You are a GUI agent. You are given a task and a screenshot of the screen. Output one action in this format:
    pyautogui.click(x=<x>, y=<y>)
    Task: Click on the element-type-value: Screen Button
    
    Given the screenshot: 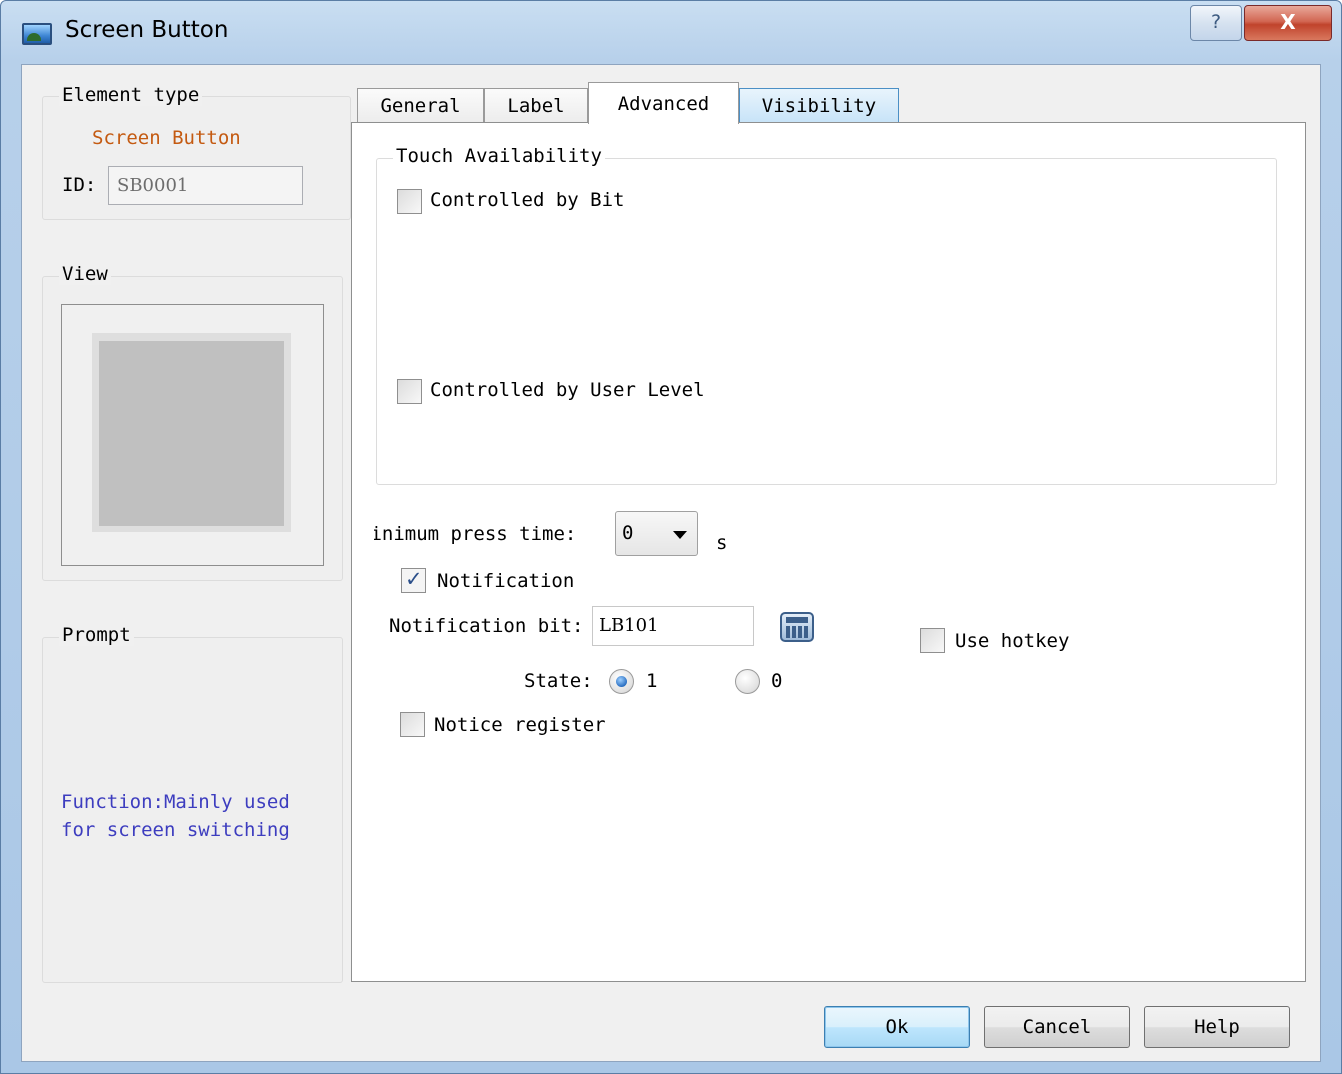 What is the action you would take?
    pyautogui.click(x=166, y=138)
    